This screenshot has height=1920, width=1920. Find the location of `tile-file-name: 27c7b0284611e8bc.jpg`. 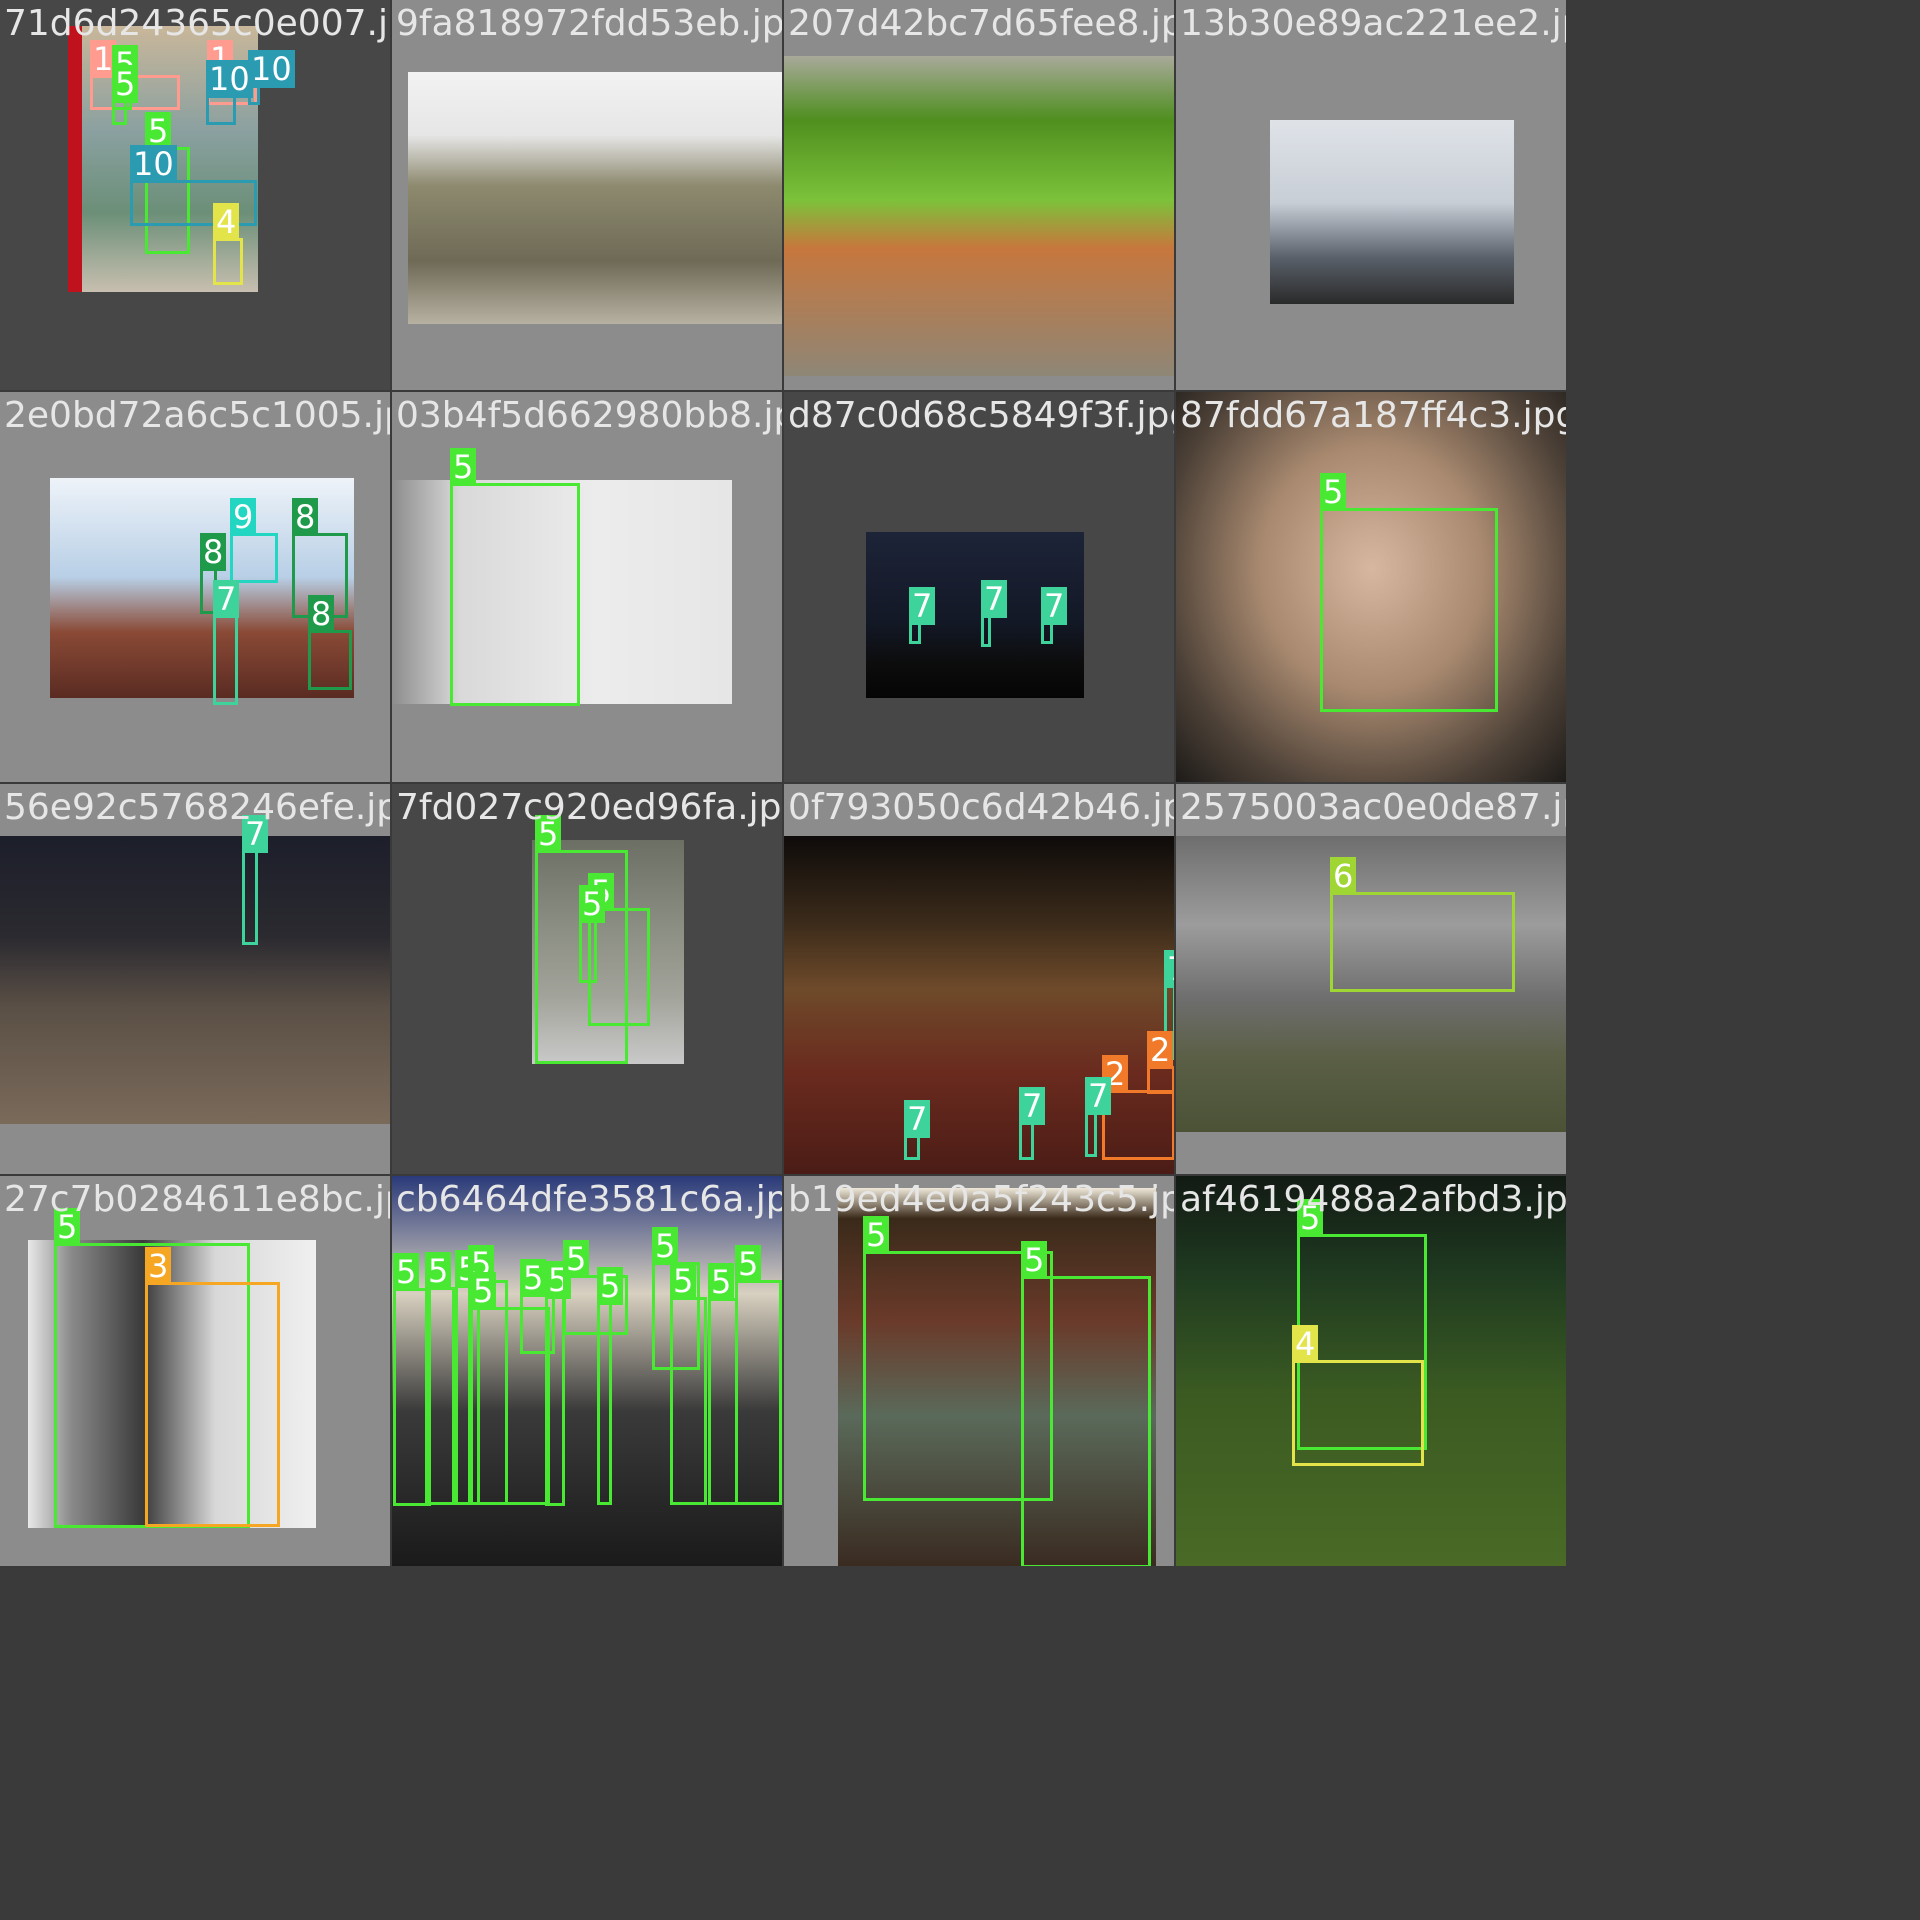

tile-file-name: 27c7b0284611e8bc.jpg is located at coordinates (197, 1199).